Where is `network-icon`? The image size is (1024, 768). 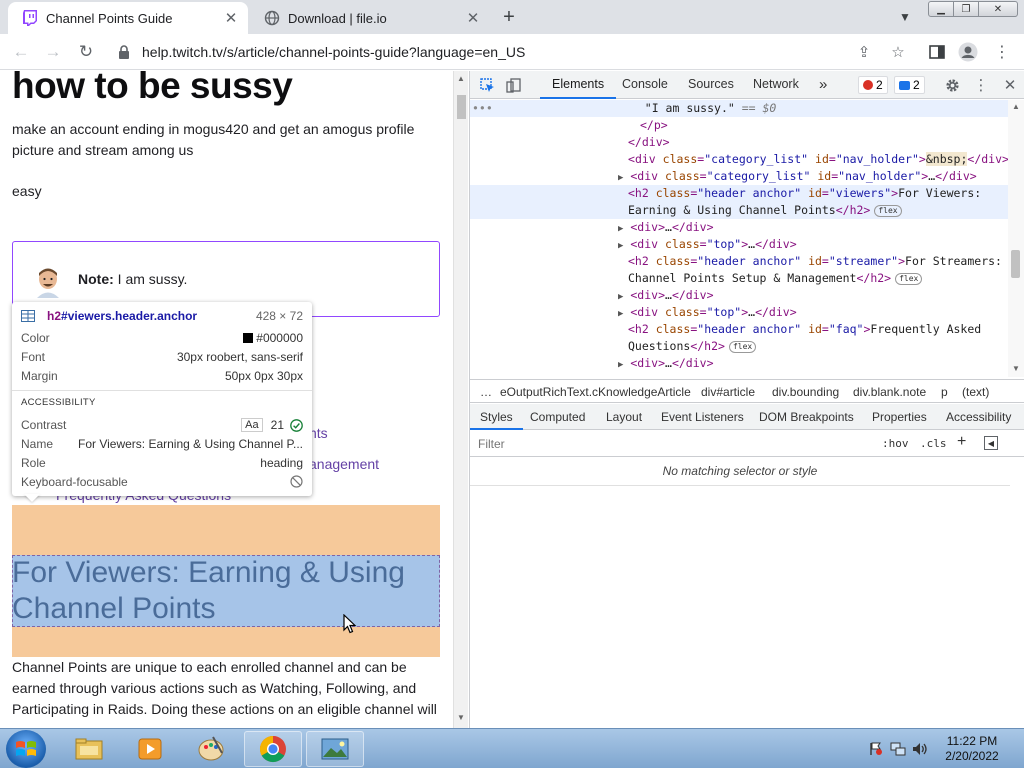 network-icon is located at coordinates (898, 749).